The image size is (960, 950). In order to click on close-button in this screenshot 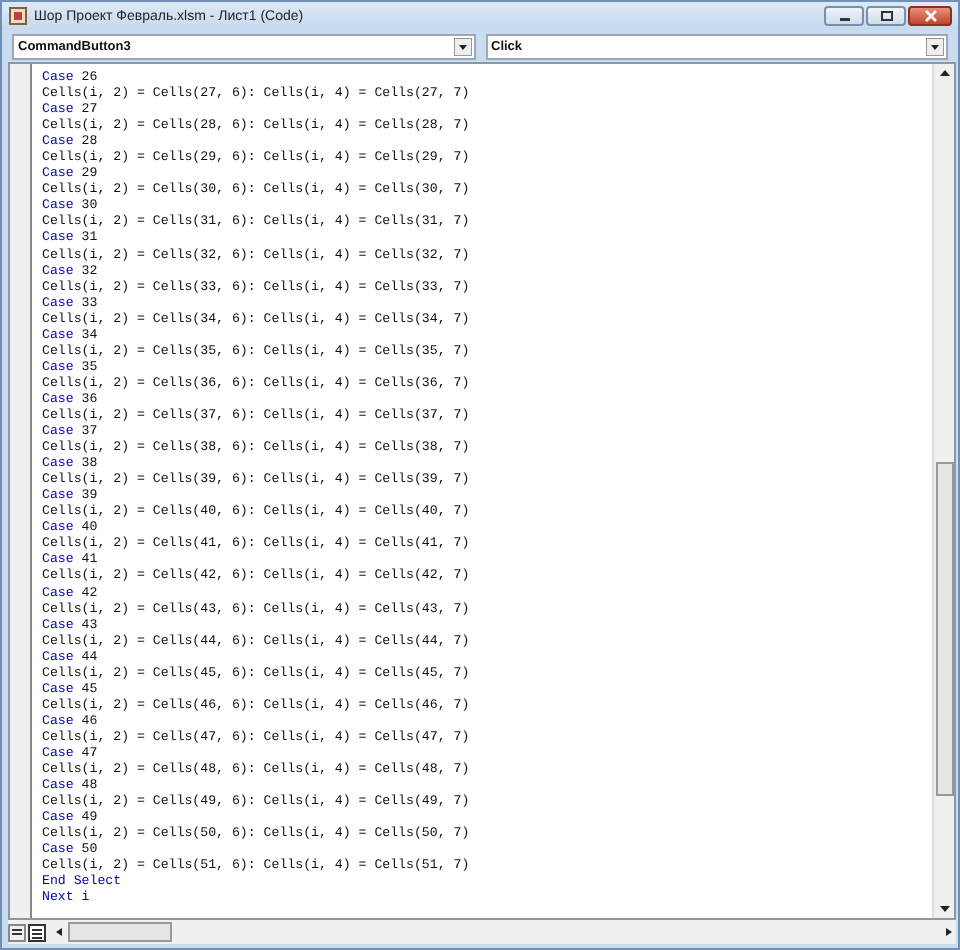, I will do `click(930, 16)`.